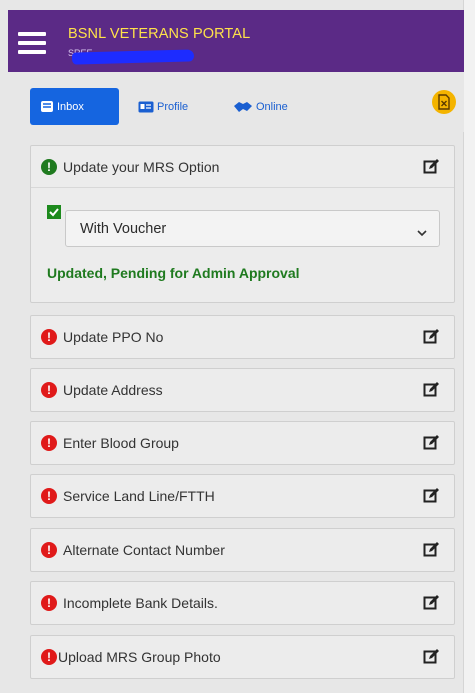 The width and height of the screenshot is (475, 693). I want to click on task-header: ! Update PPO No, so click(242, 337).